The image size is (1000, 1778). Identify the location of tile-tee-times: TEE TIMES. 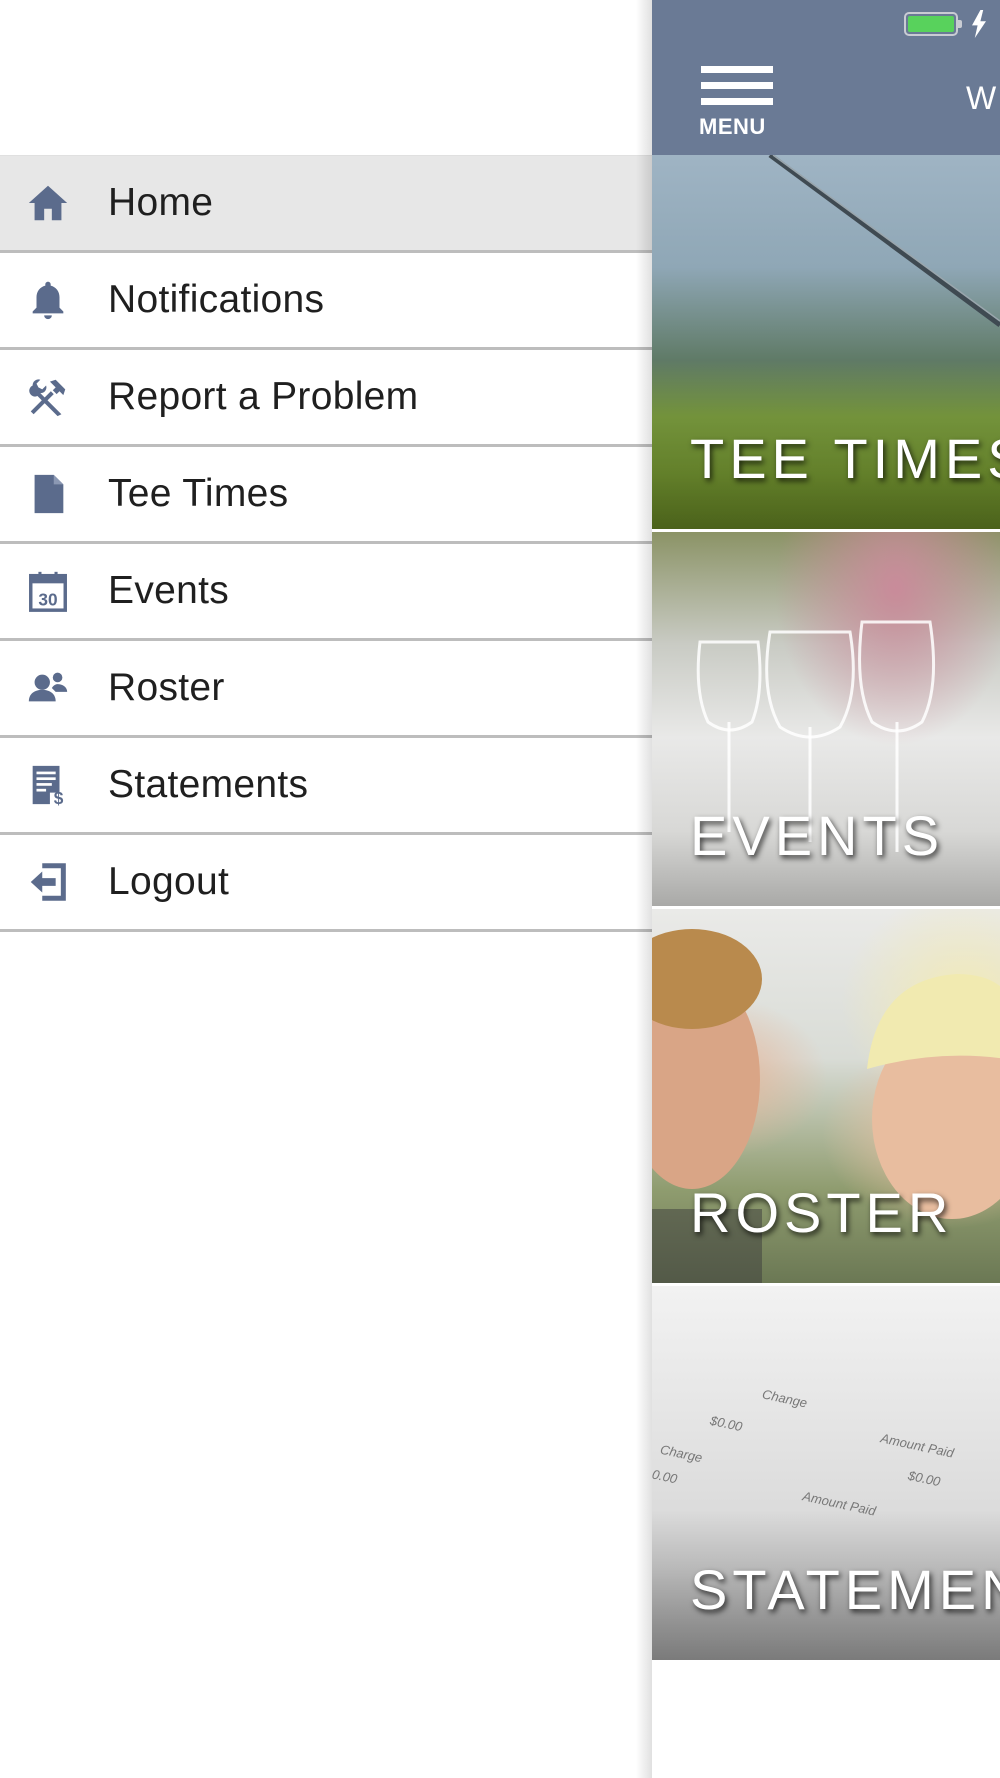
(826, 343).